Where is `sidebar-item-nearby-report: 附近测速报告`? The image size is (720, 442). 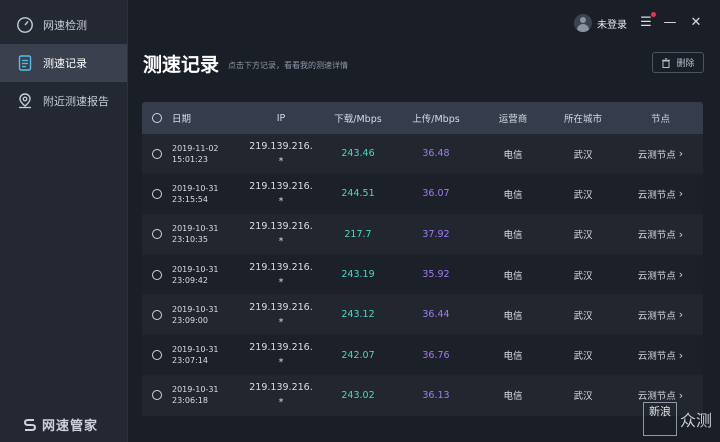
sidebar-item-nearby-report: 附近测速报告 is located at coordinates (63, 101).